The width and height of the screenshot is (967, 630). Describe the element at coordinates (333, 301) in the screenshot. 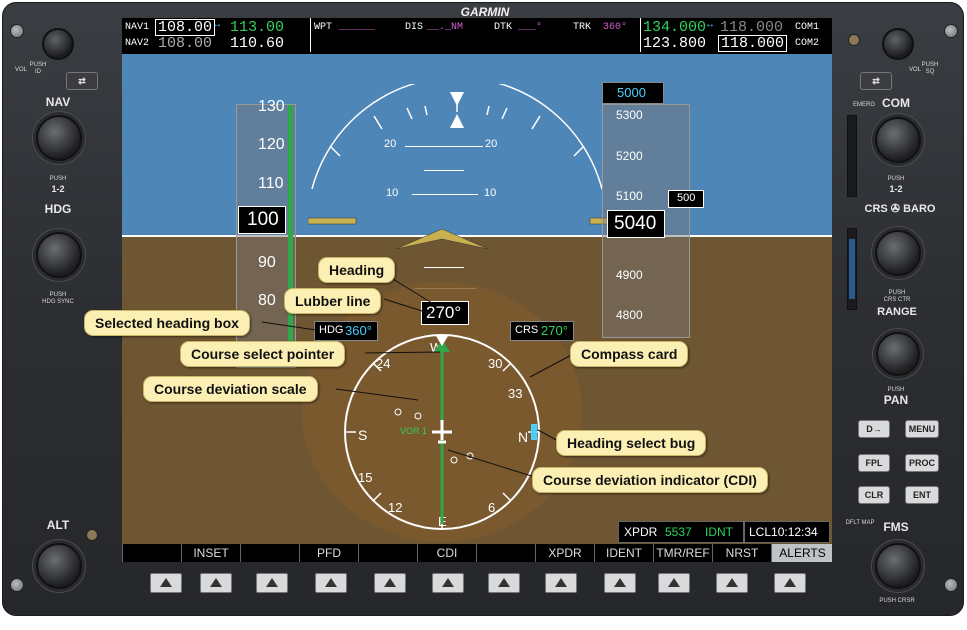

I see `callout-lubber-line: Lubber line` at that location.